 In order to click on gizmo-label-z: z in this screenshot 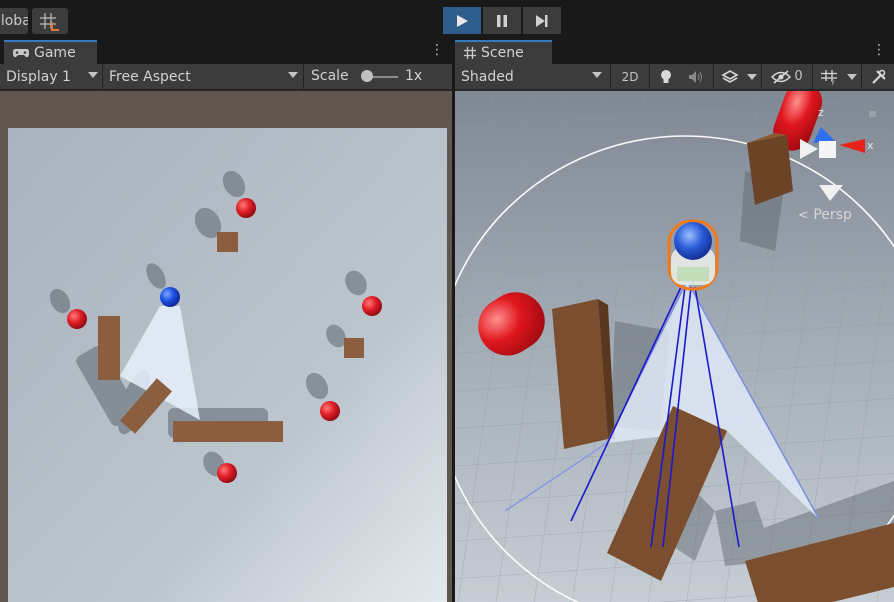, I will do `click(821, 112)`.